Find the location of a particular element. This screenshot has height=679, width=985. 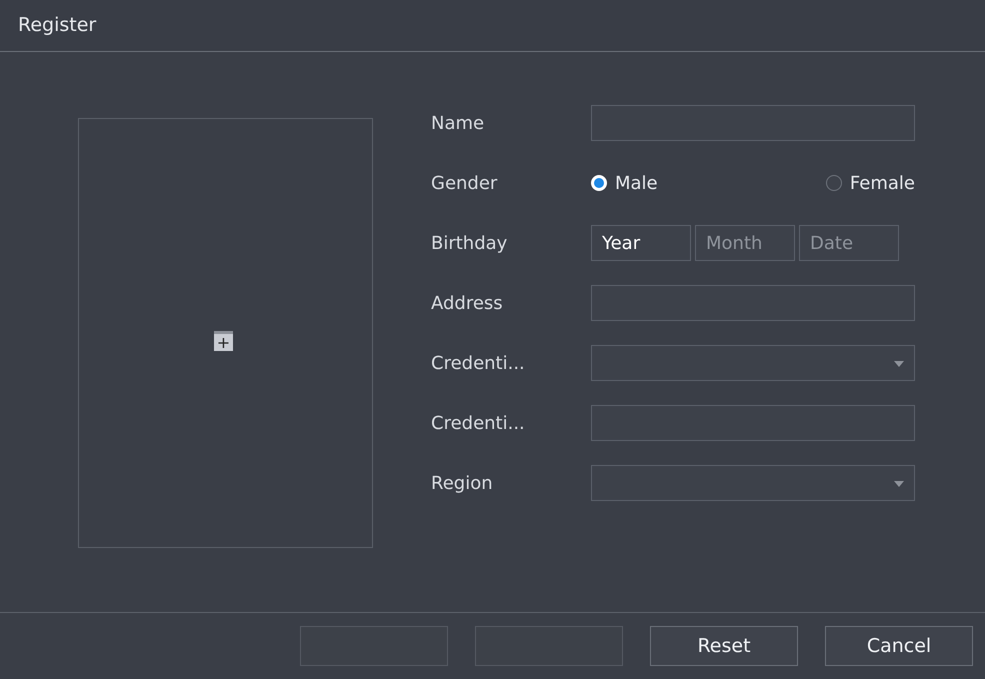

field-label: Name is located at coordinates (457, 123).